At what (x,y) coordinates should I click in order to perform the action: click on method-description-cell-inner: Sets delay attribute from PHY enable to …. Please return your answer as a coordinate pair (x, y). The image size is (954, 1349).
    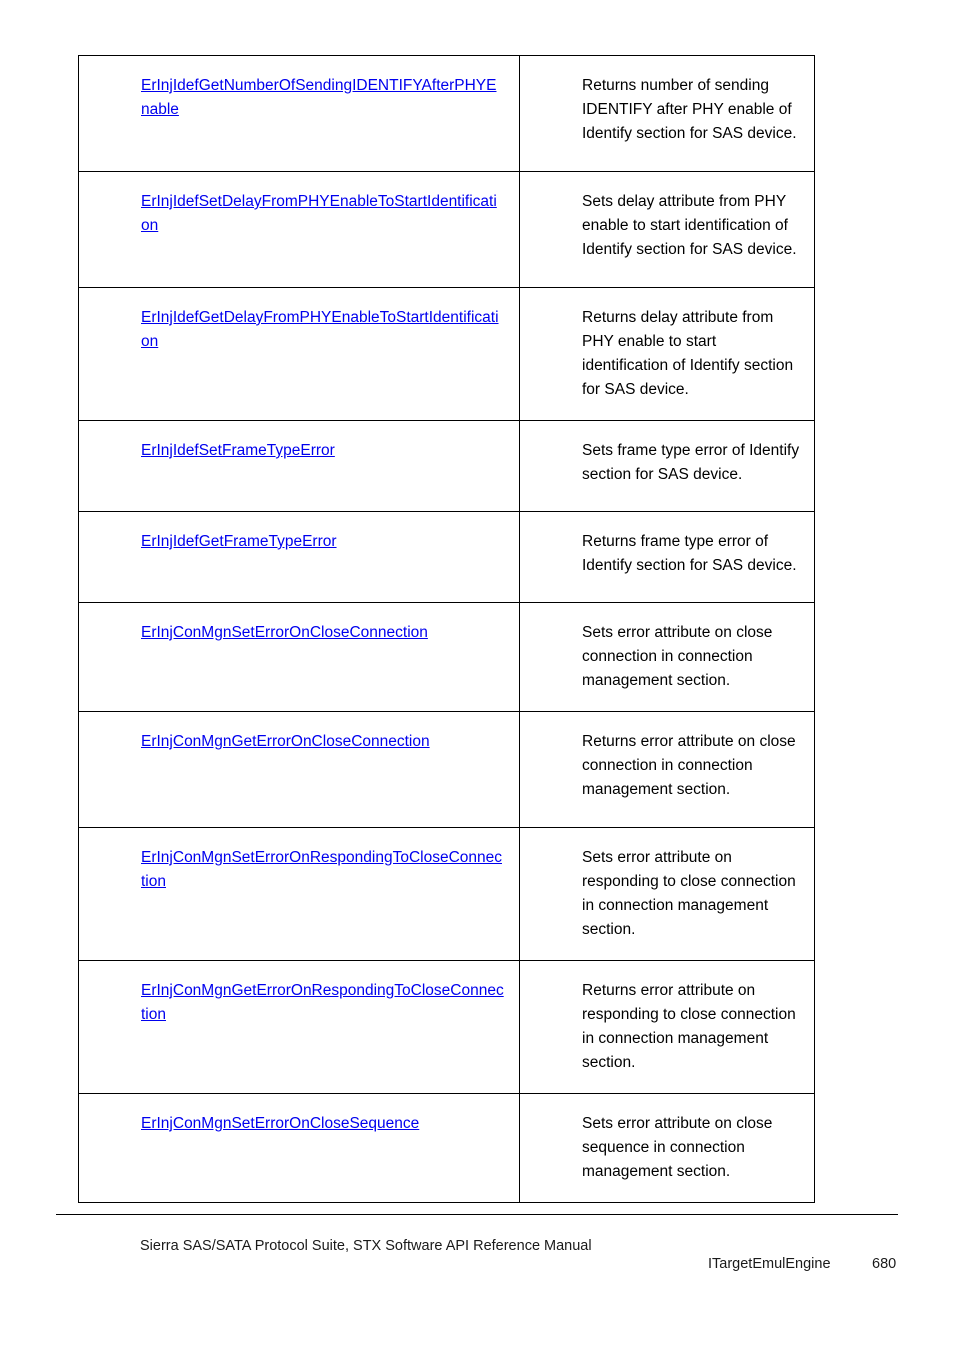
    Looking at the image, I should click on (667, 229).